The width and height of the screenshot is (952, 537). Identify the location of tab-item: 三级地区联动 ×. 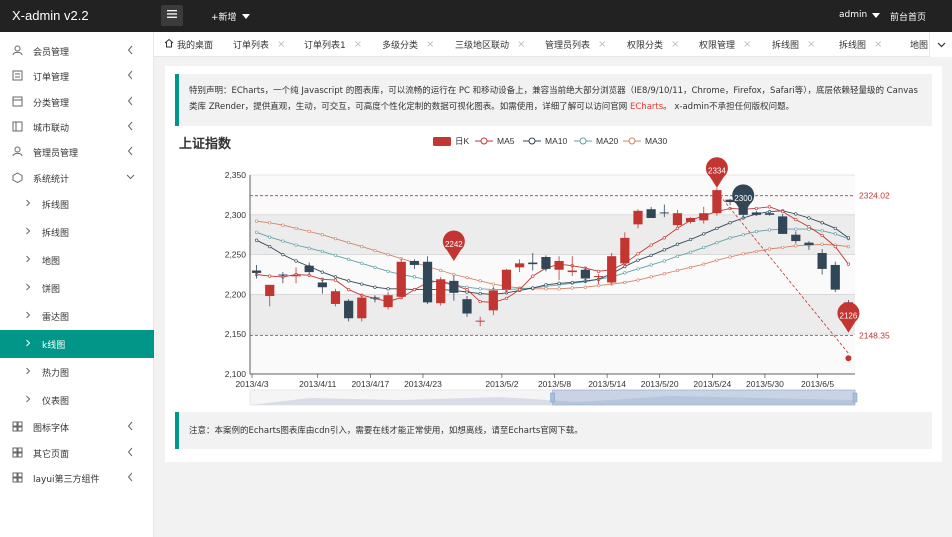
(490, 44).